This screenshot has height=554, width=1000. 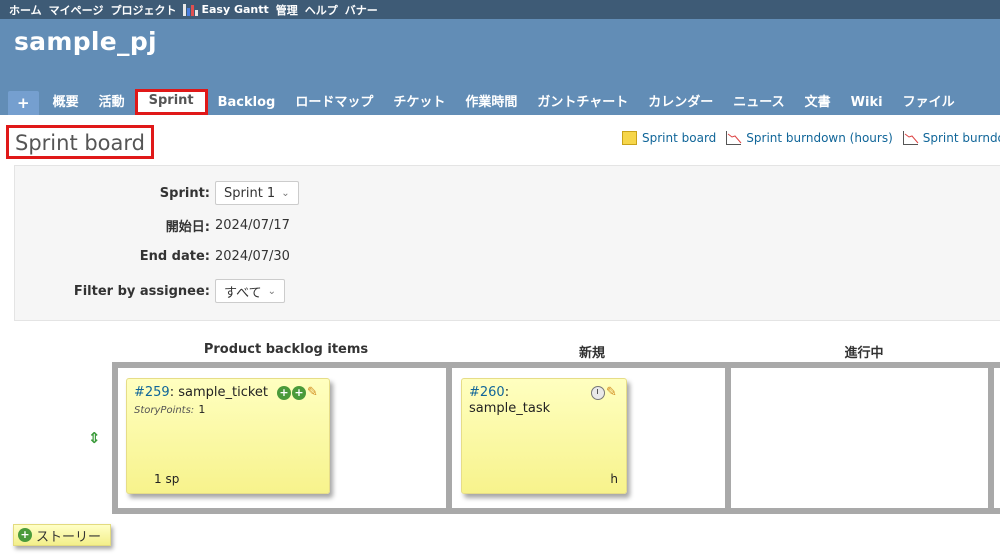 What do you see at coordinates (859, 438) in the screenshot?
I see `in-progress-cell` at bounding box center [859, 438].